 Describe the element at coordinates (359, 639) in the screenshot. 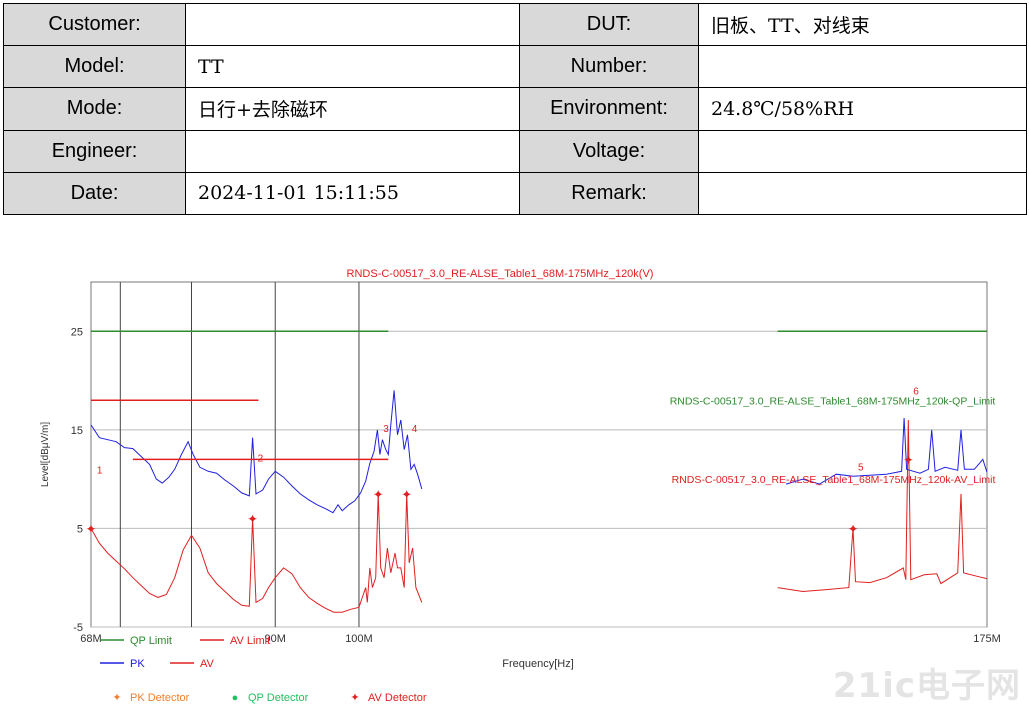

I see `x-tick-label: 100M` at that location.